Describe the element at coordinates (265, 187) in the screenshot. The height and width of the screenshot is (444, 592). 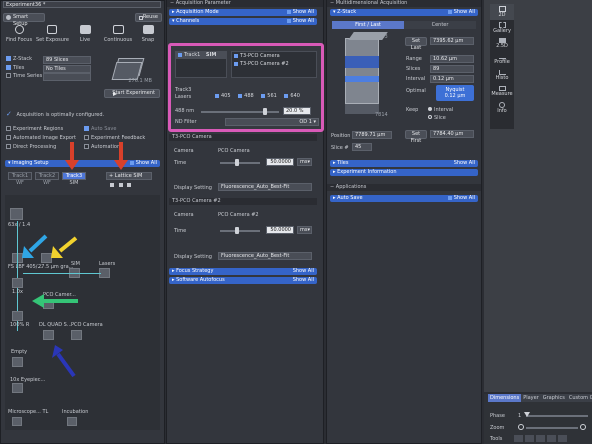
I see `display-setting-dropdown: Fluorescence_Auto_Best-Fit` at that location.